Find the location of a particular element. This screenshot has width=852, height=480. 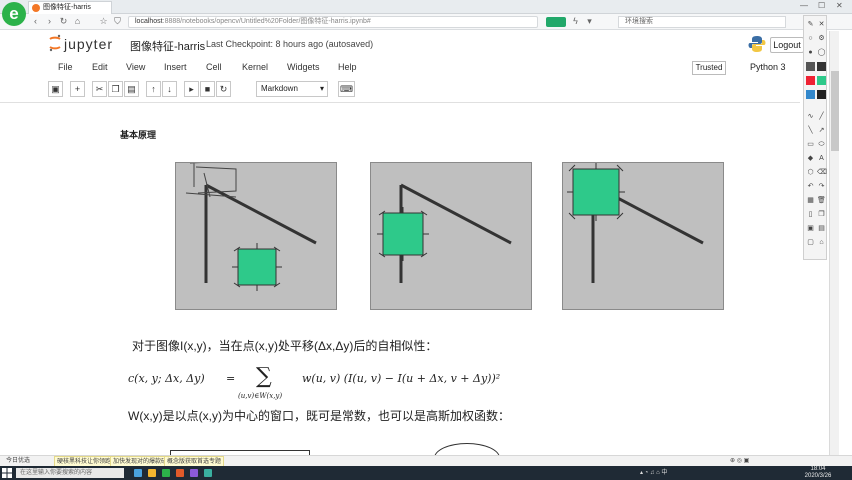

summation-subscript: (u,v)∈W(x,y) is located at coordinates (260, 396).